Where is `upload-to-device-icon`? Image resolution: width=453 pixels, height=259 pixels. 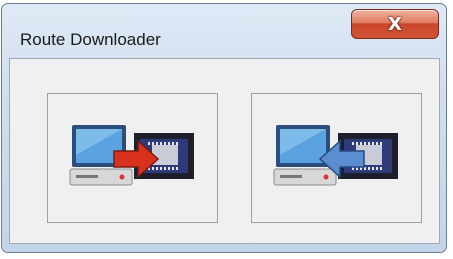 upload-to-device-icon is located at coordinates (131, 155).